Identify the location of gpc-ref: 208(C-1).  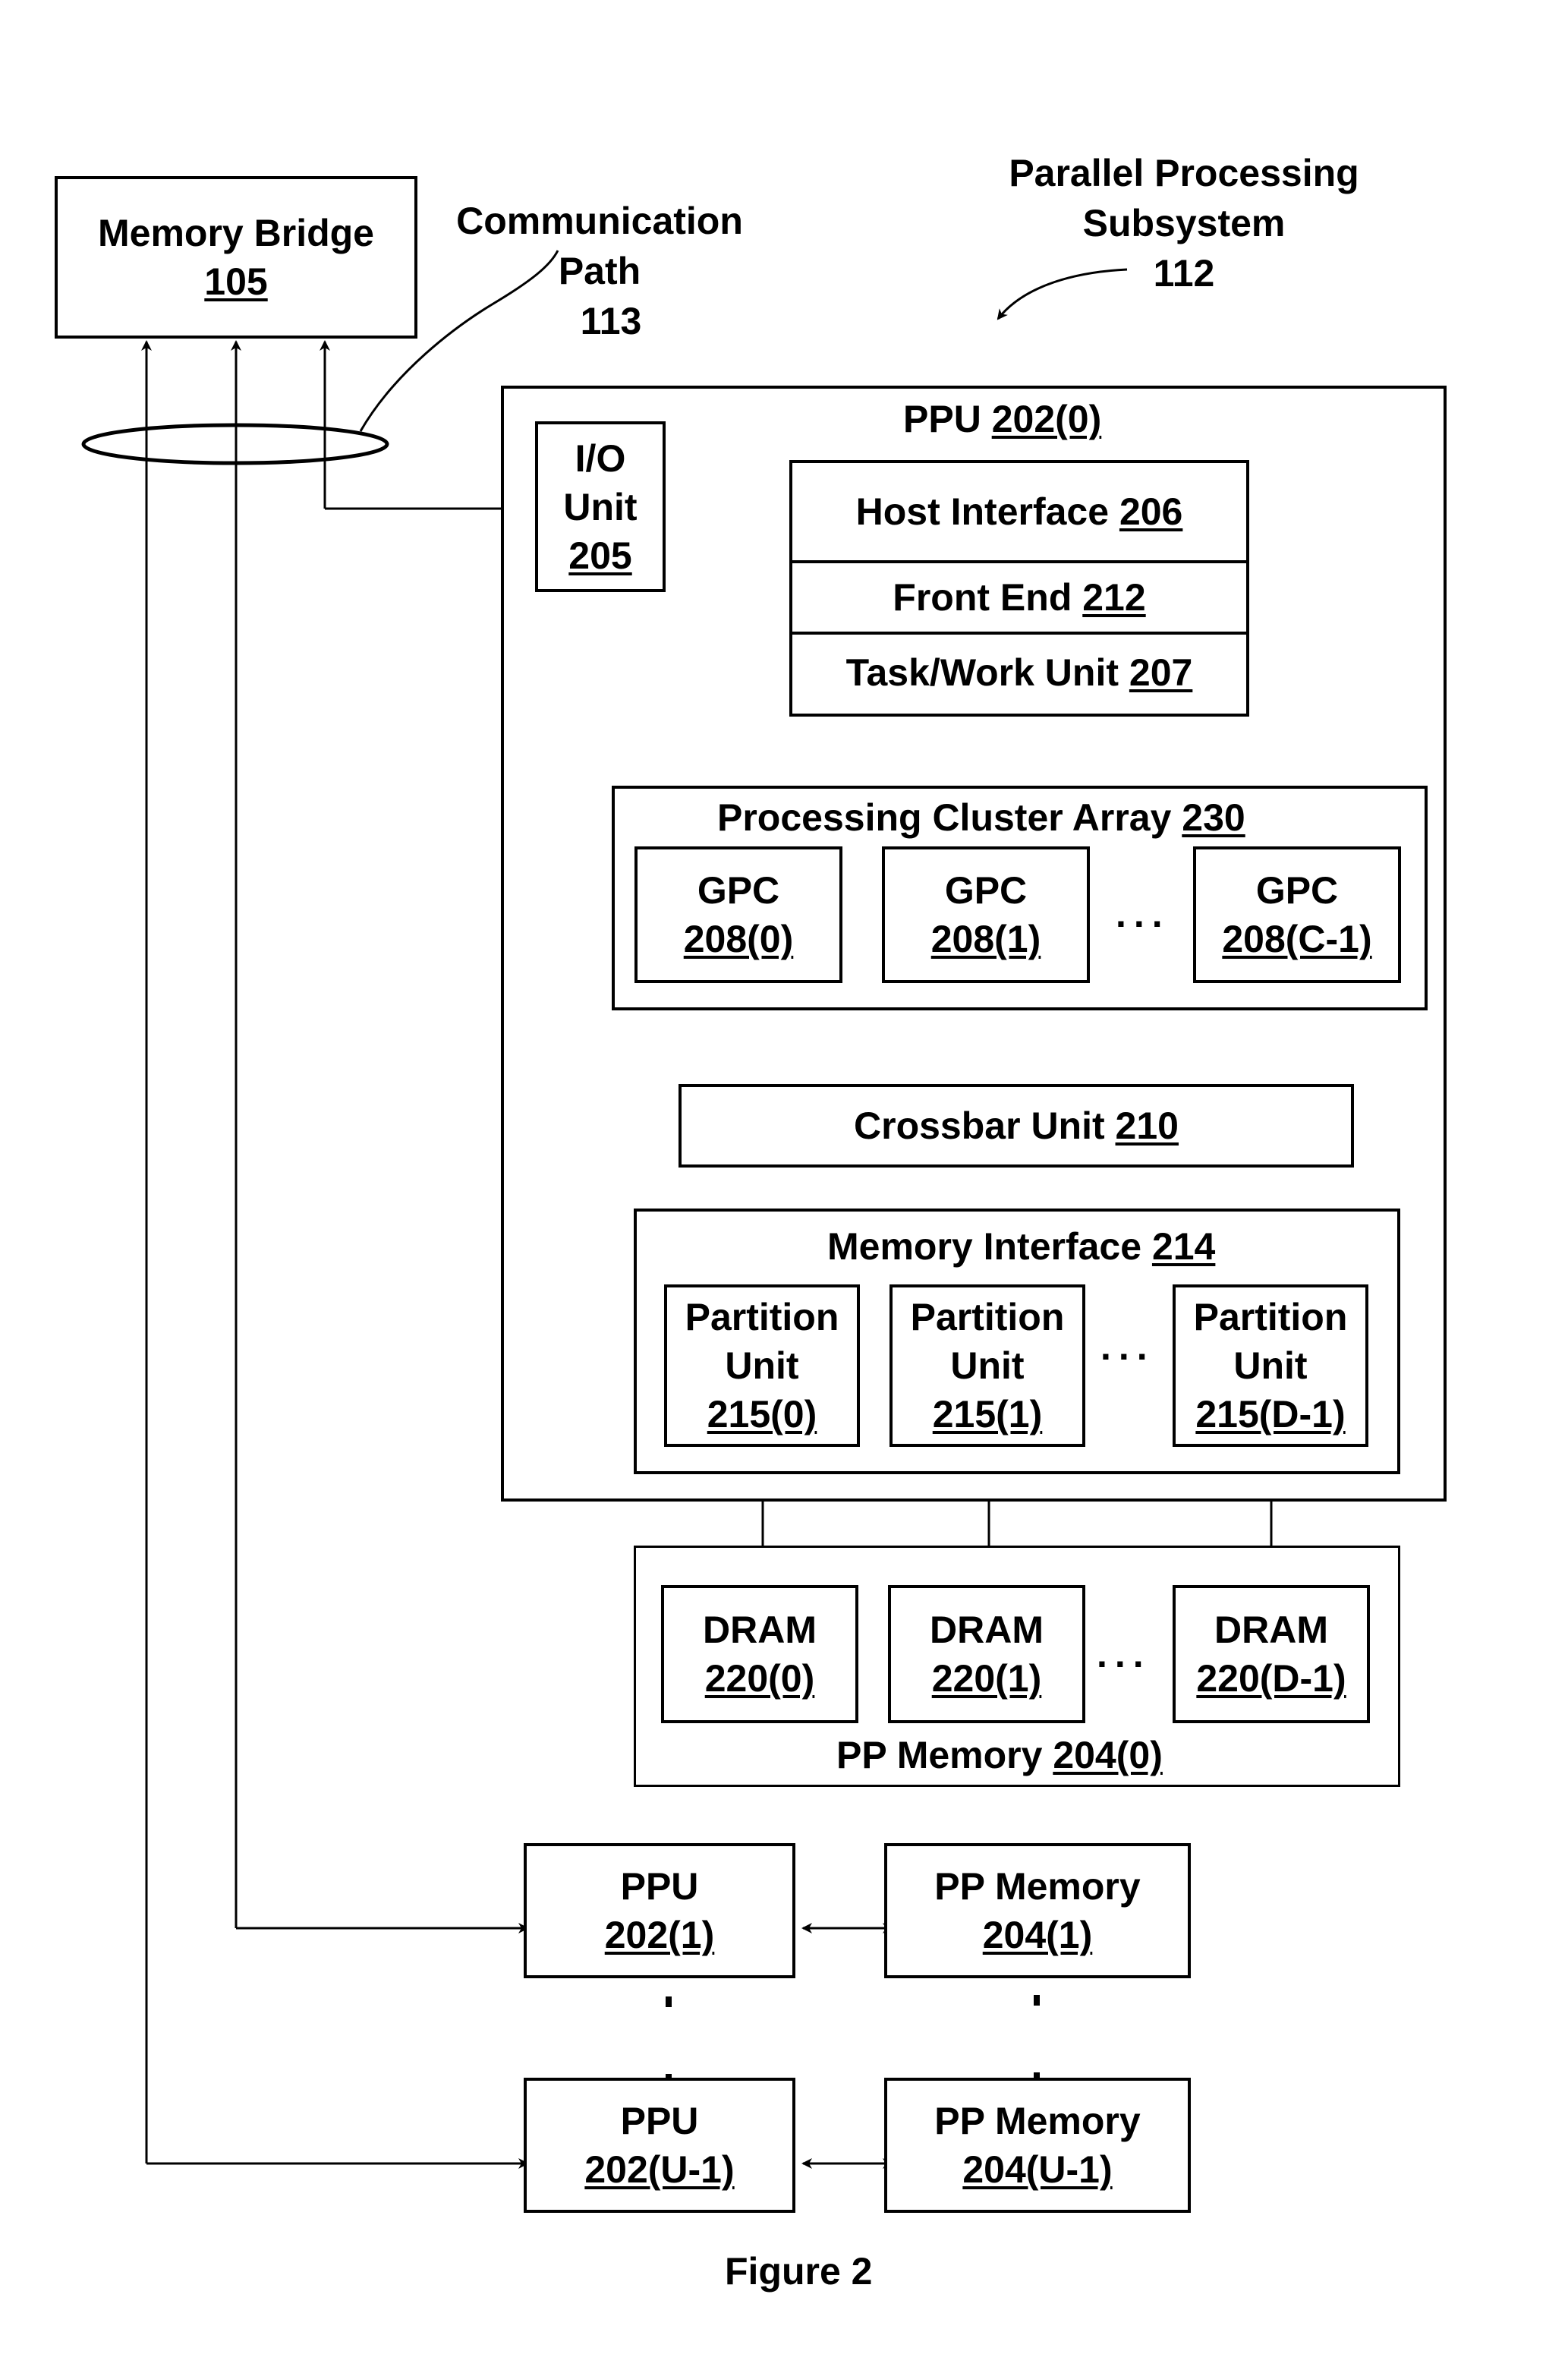
(1297, 939).